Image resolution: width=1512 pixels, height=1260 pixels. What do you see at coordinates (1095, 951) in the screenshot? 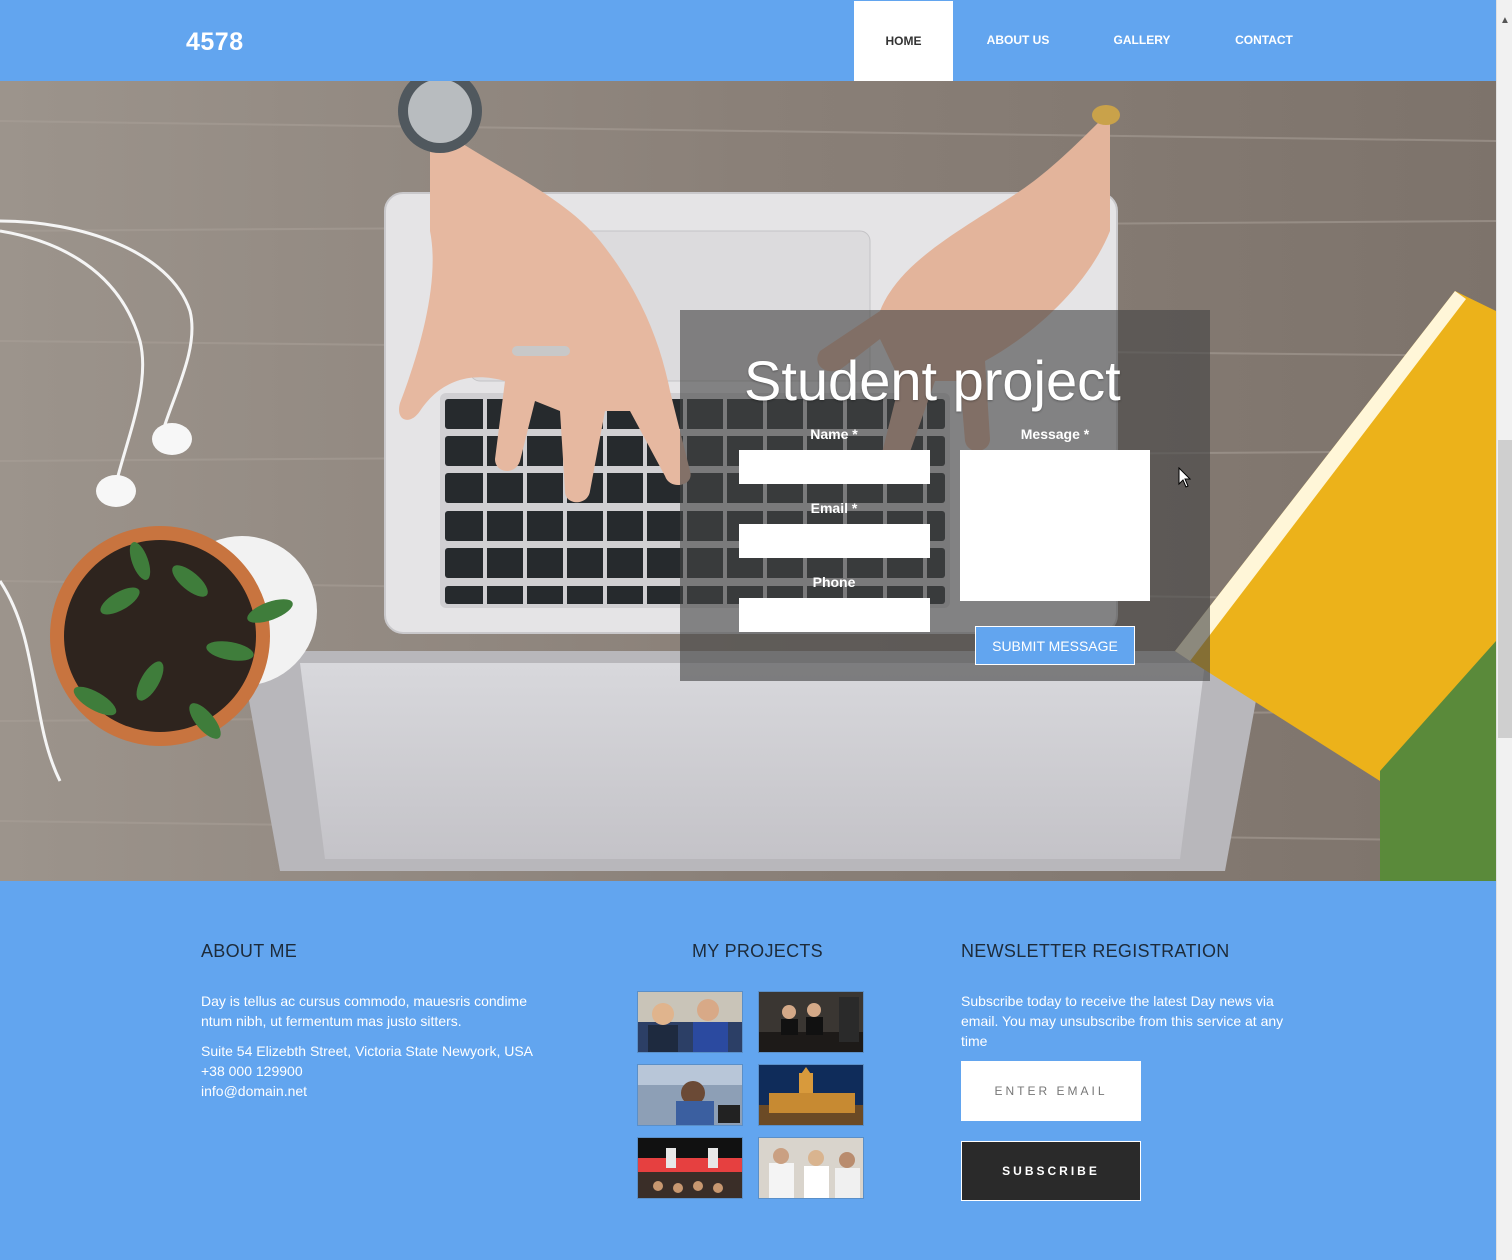
I see `newsletter-title: NEWSLETTER REGISTRATION` at bounding box center [1095, 951].